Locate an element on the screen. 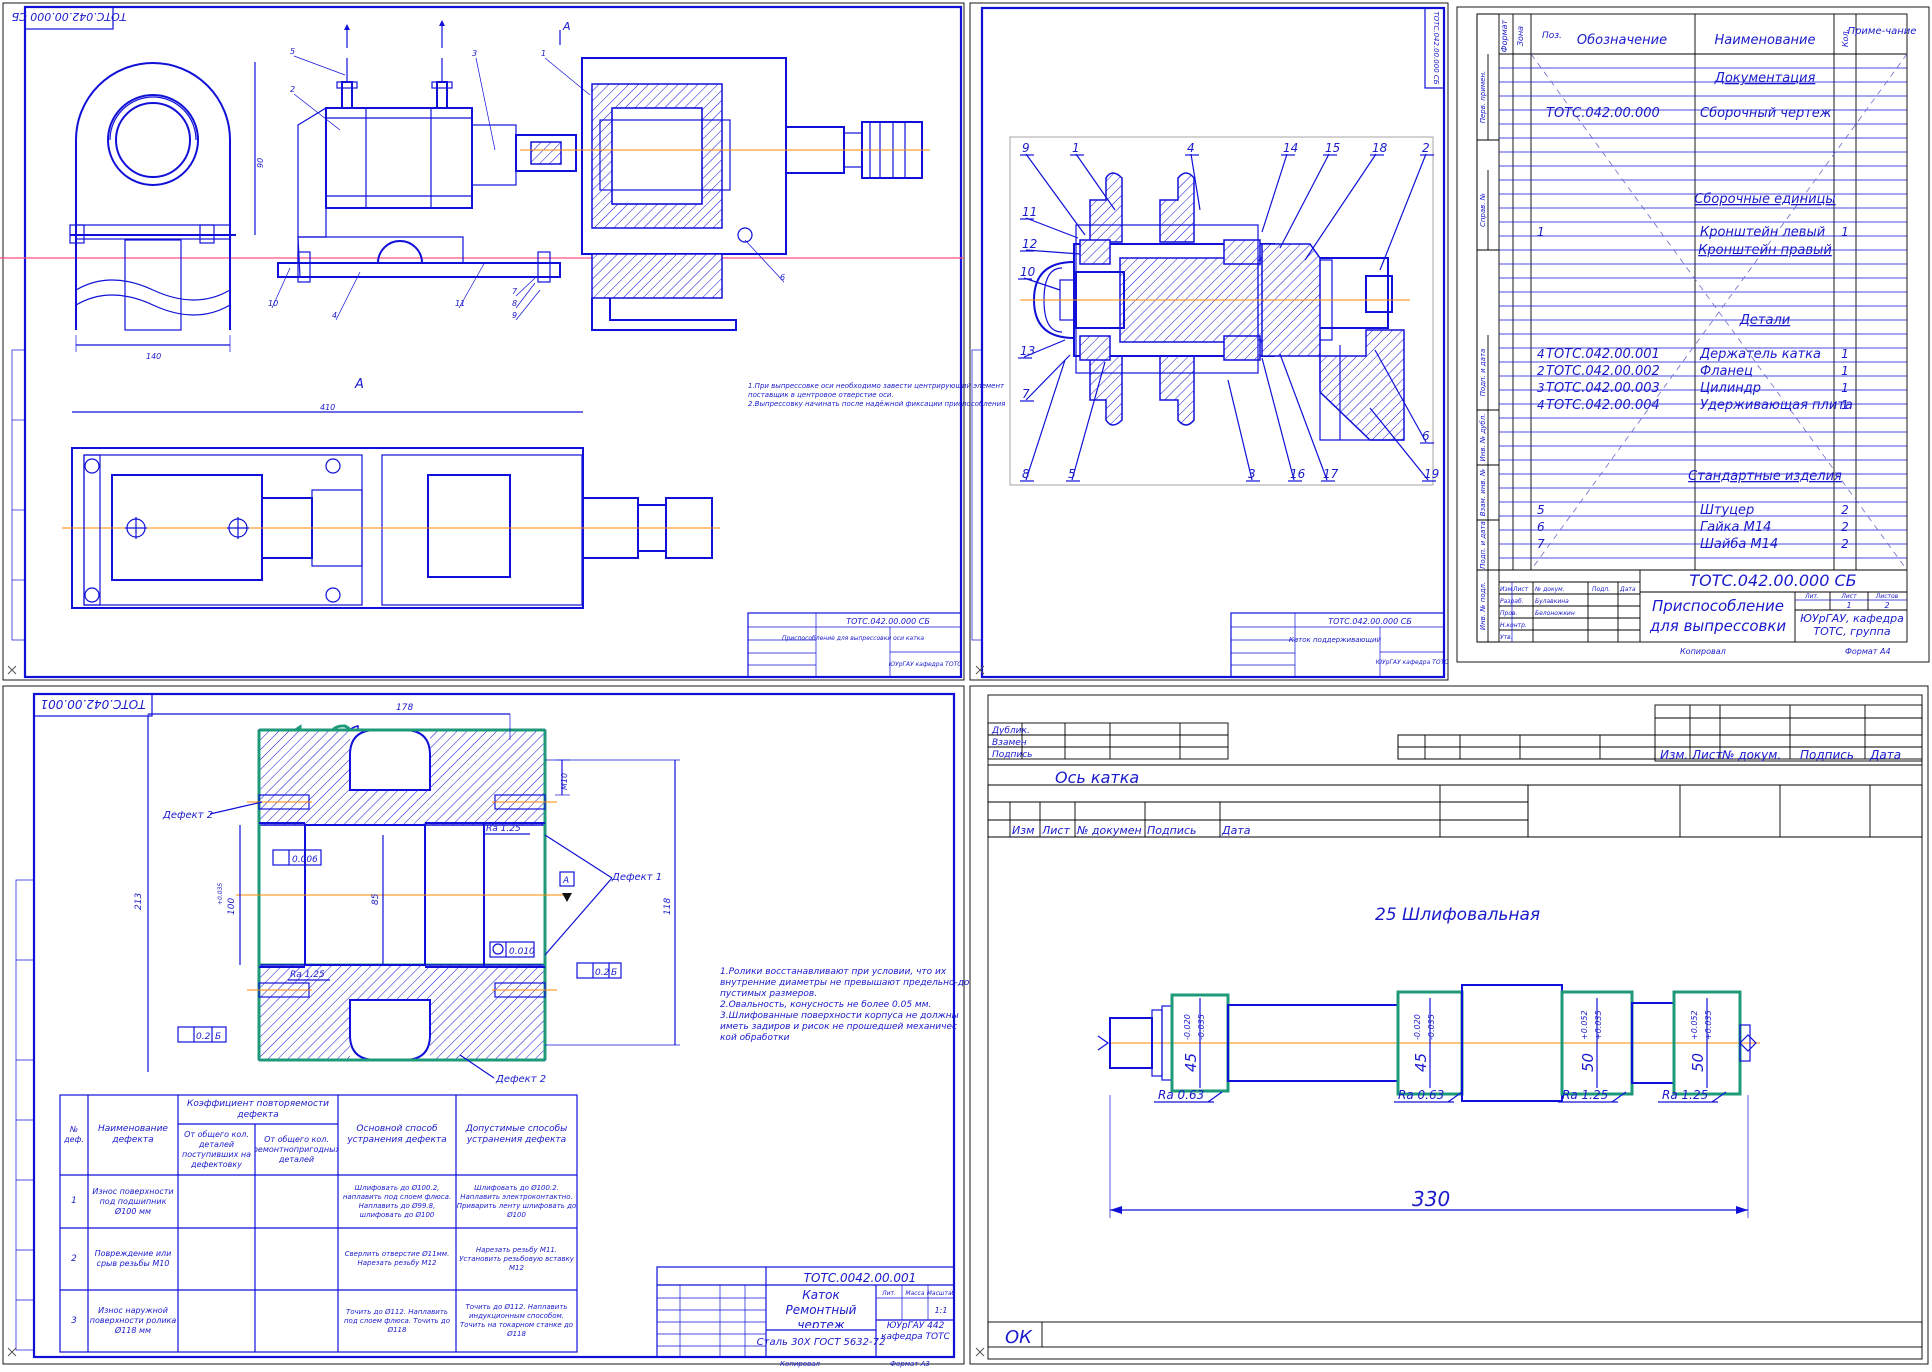  roller-section is located at coordinates (1215, 306).